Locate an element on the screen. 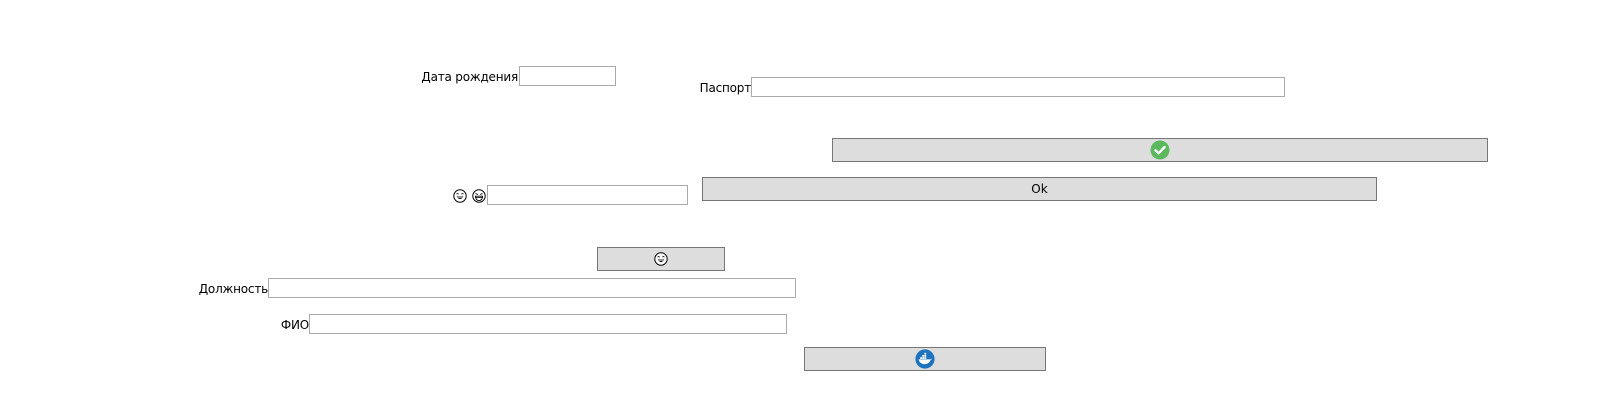 This screenshot has height=411, width=1606. birth-date-label: Дата рождения is located at coordinates (469, 77).